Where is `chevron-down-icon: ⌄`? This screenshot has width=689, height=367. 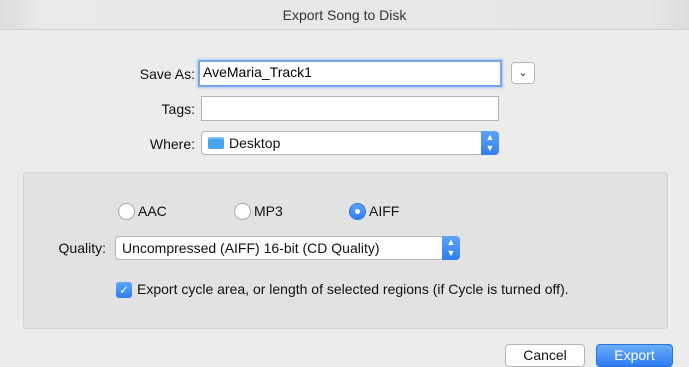 chevron-down-icon: ⌄ is located at coordinates (523, 73).